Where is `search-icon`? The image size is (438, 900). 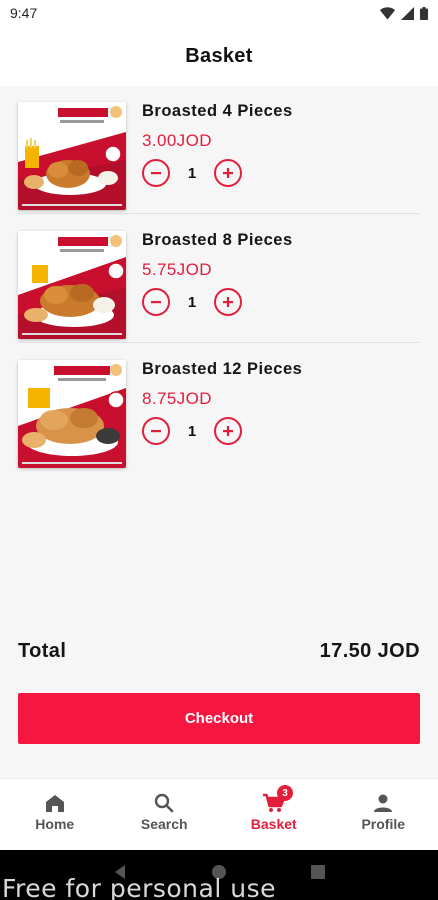 search-icon is located at coordinates (164, 803).